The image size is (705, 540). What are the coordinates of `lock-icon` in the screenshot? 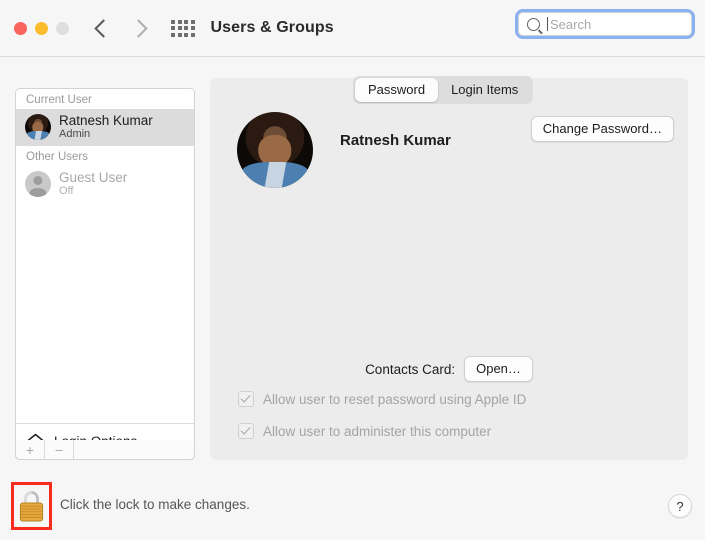 It's located at (31, 505).